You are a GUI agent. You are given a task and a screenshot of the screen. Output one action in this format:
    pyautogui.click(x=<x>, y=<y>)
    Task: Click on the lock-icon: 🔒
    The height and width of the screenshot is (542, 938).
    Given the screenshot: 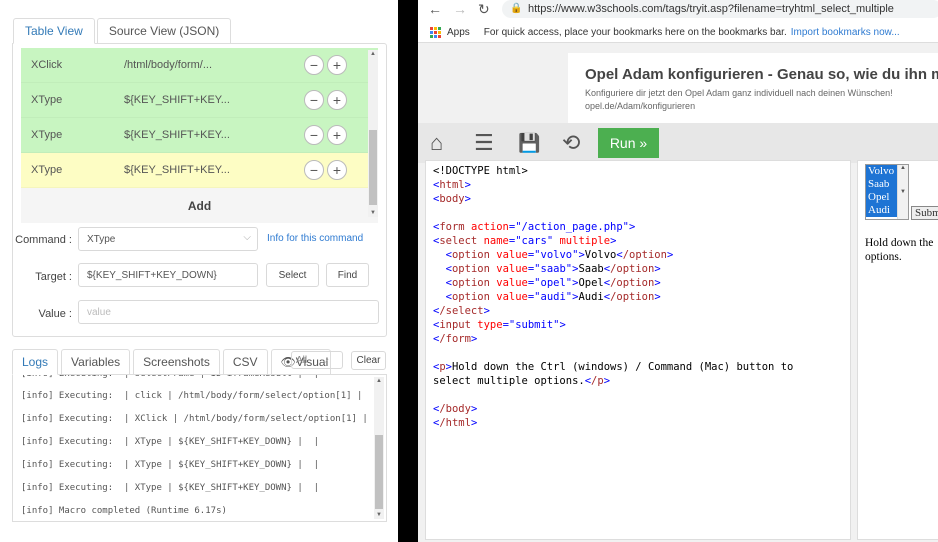 What is the action you would take?
    pyautogui.click(x=516, y=8)
    